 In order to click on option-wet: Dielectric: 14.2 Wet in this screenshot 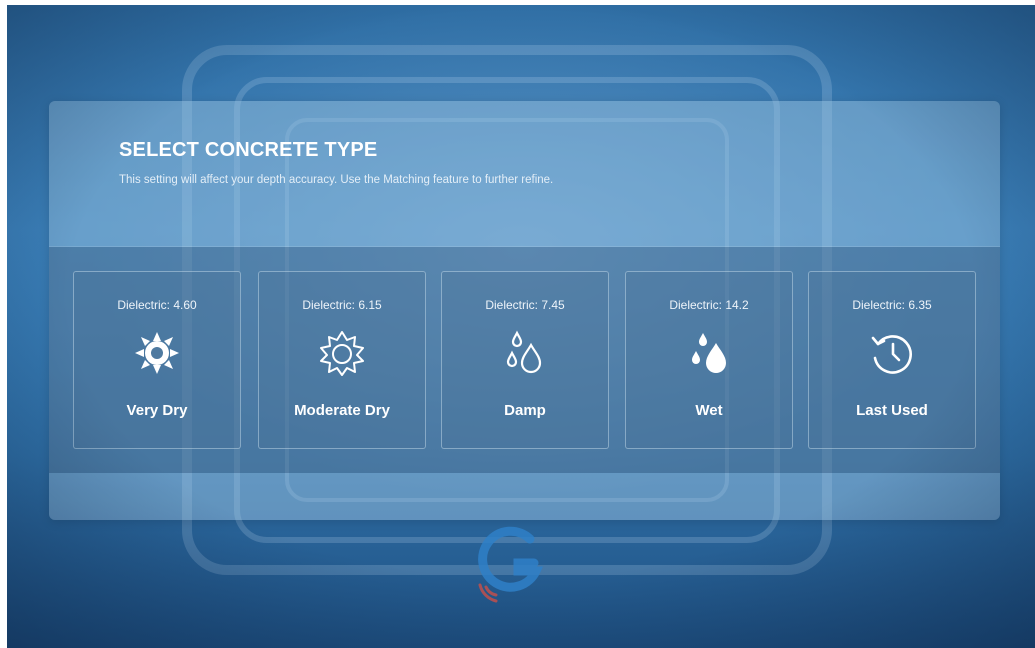, I will do `click(709, 360)`.